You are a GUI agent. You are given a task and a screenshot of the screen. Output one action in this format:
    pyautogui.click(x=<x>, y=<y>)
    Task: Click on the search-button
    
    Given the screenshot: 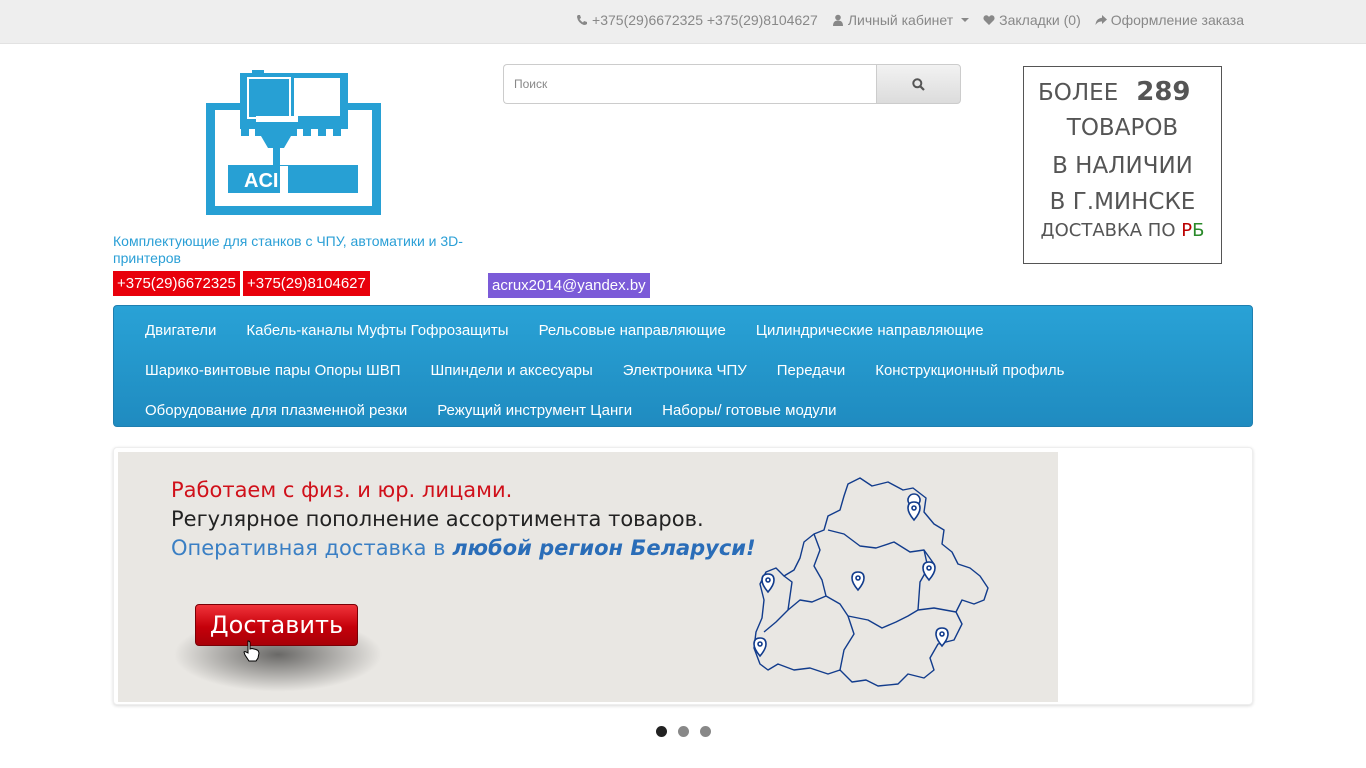 What is the action you would take?
    pyautogui.click(x=918, y=84)
    